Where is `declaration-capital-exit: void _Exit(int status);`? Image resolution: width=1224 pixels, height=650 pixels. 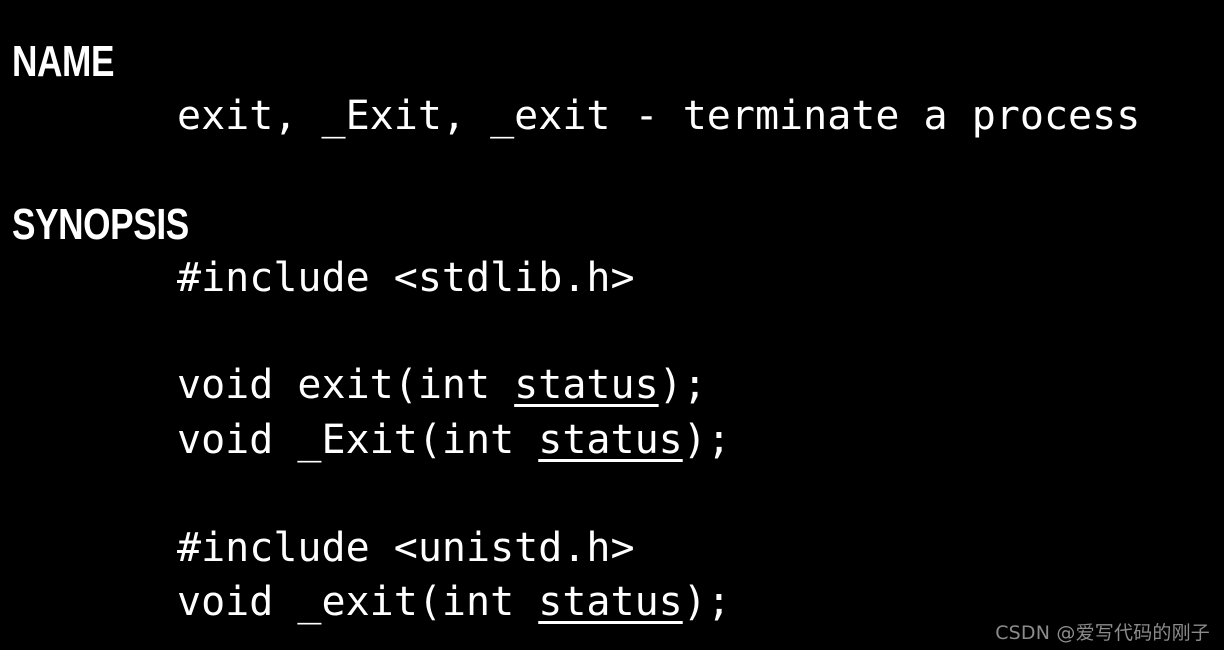
declaration-capital-exit: void _Exit(int status); is located at coordinates (454, 440).